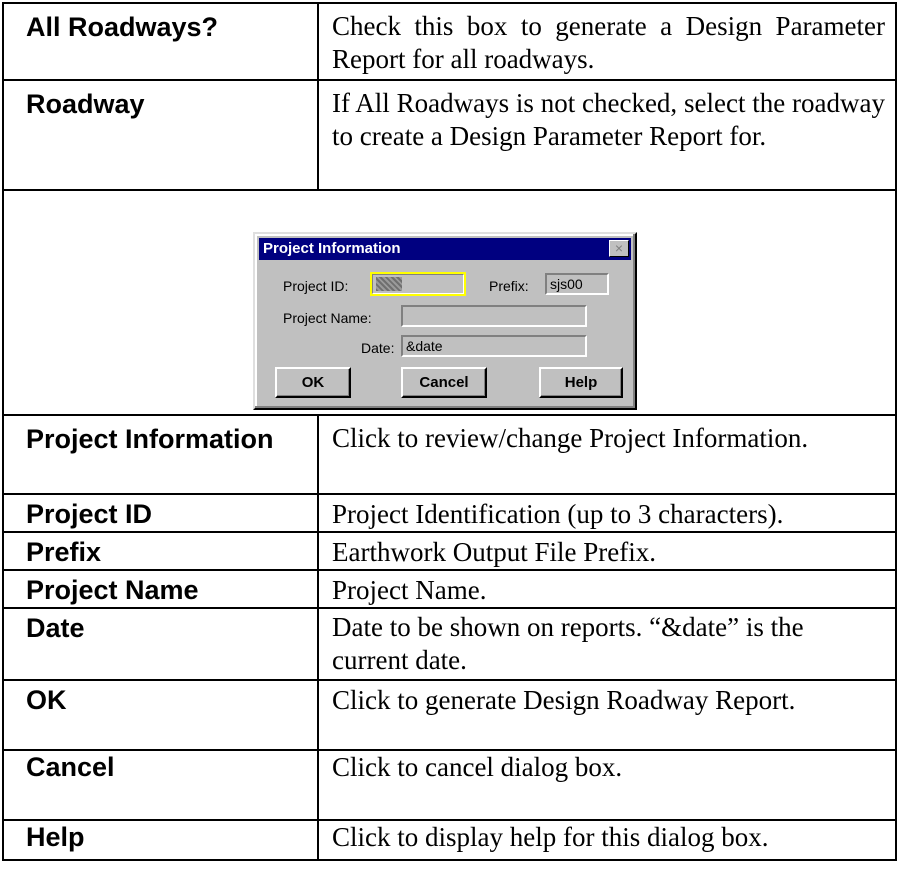 This screenshot has height=873, width=900. Describe the element at coordinates (581, 382) in the screenshot. I see `help-button: Help` at that location.